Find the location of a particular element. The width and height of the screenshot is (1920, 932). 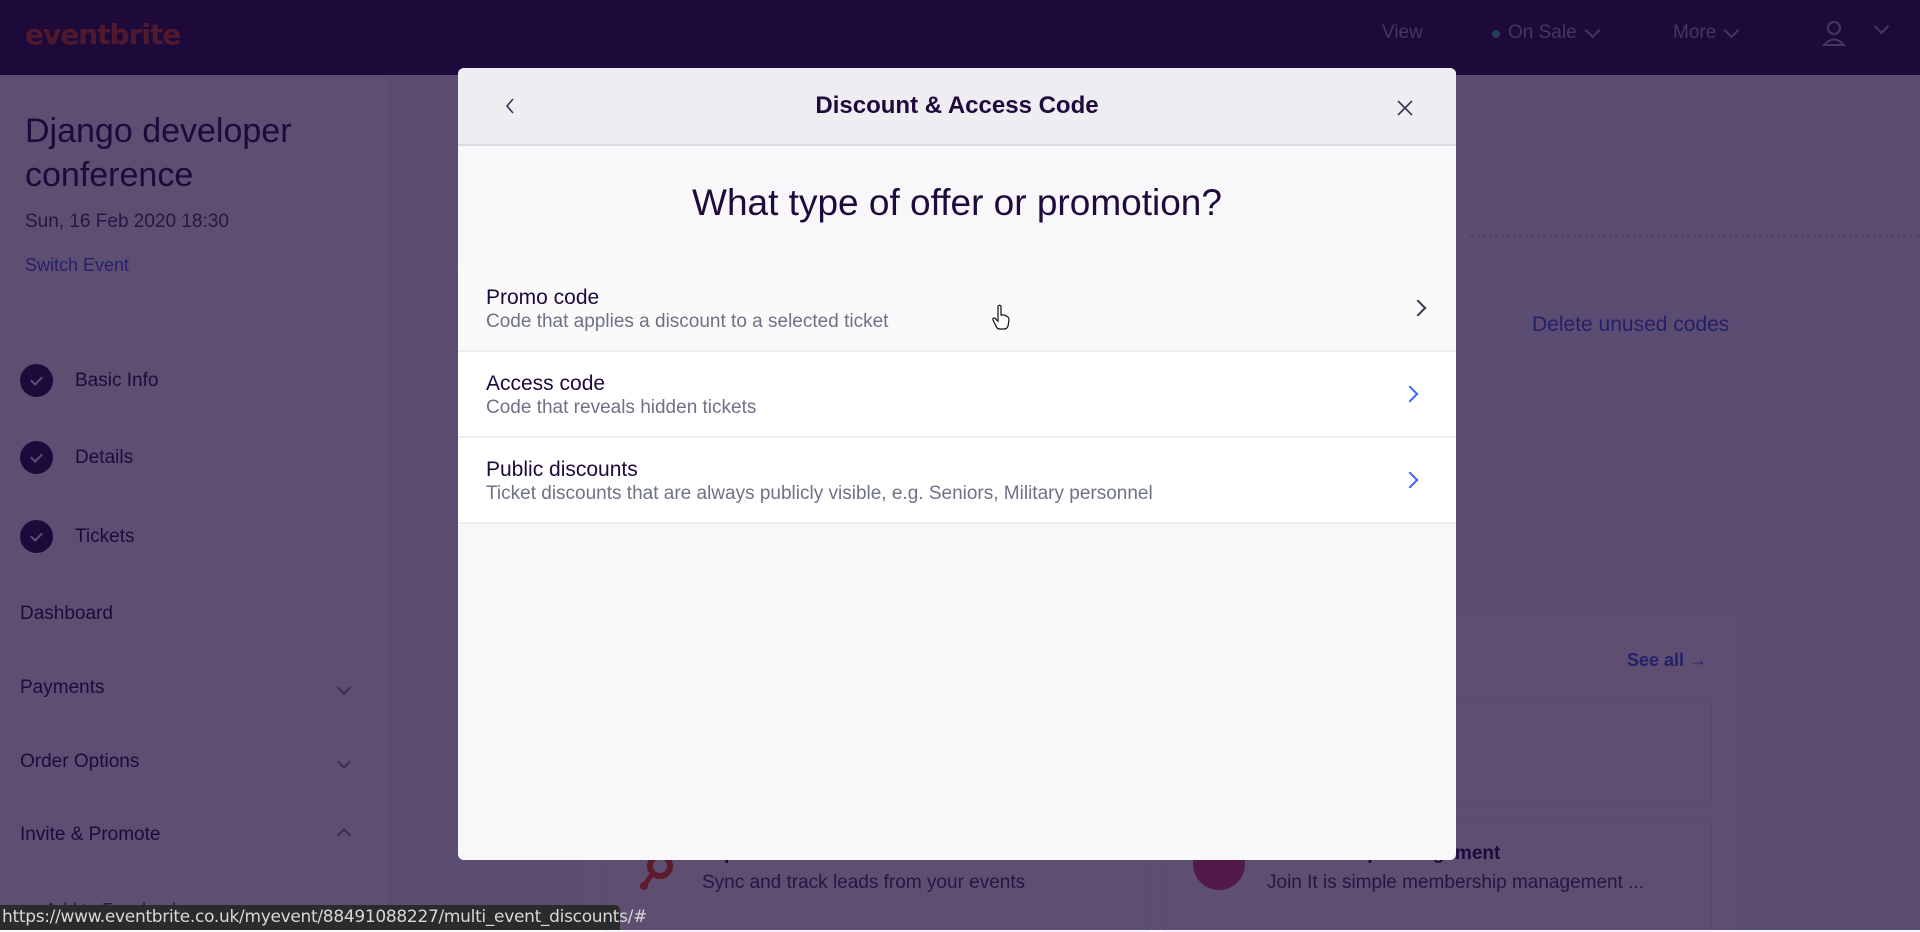

modal-question: What type of offer or promotion? is located at coordinates (957, 202).